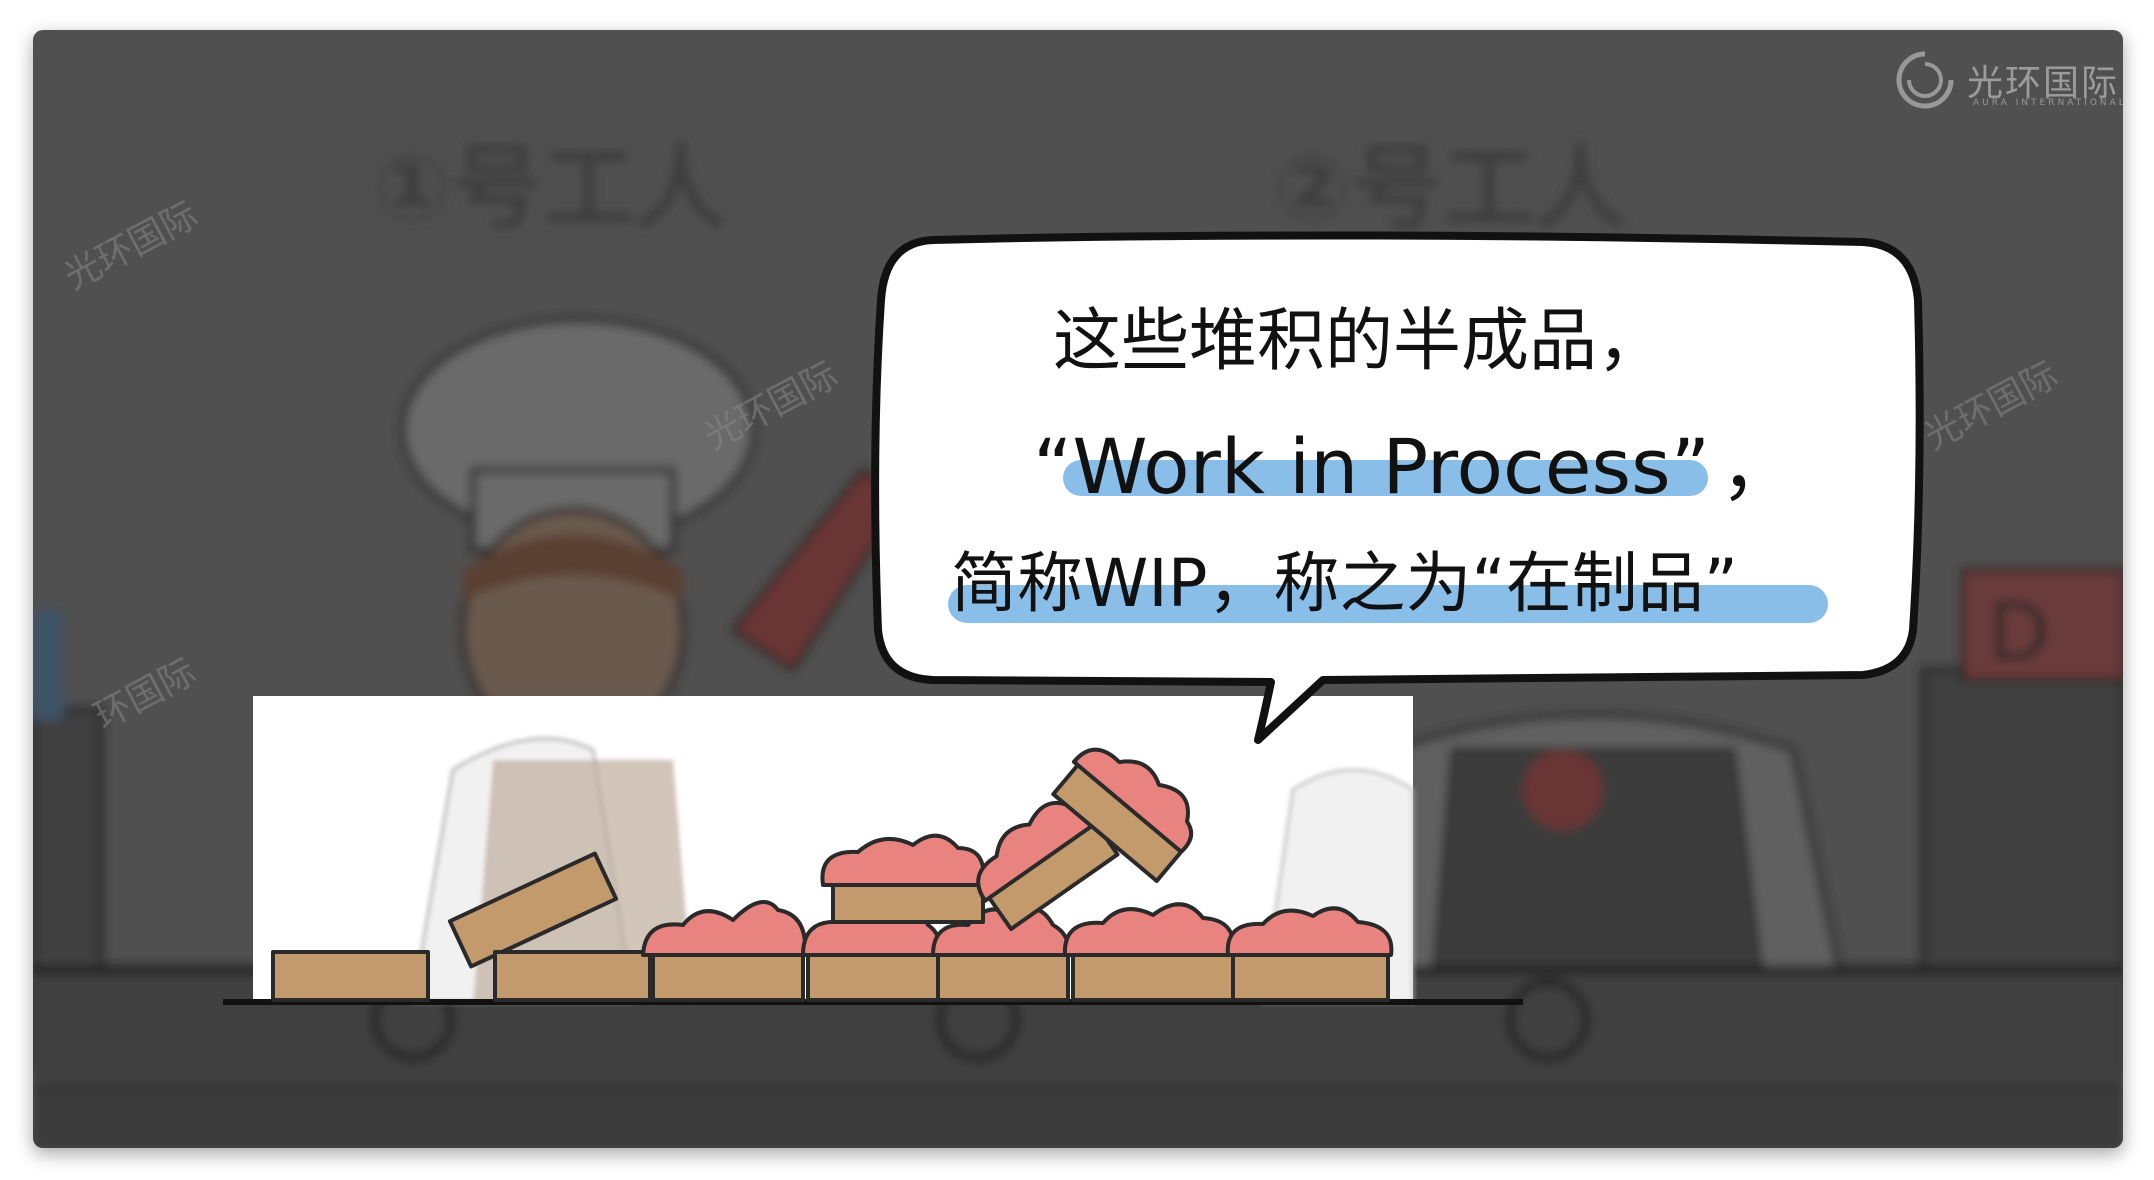  I want to click on bubble-line-1: 这些堆积的半成品，, so click(1359, 341).